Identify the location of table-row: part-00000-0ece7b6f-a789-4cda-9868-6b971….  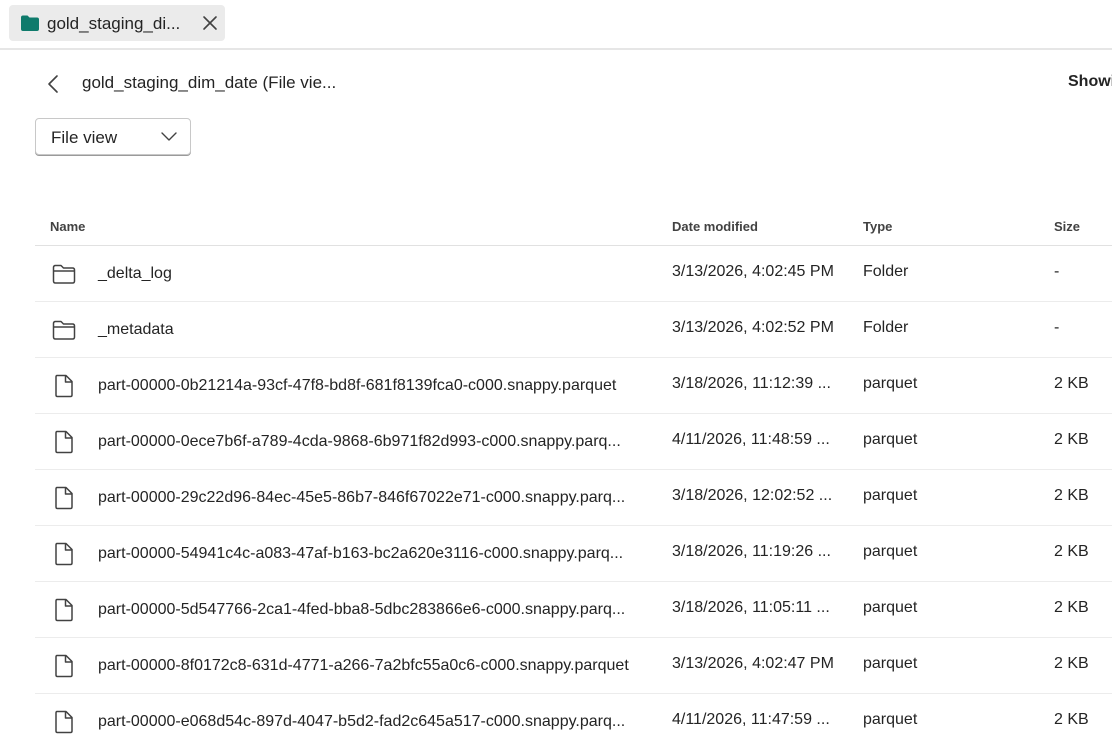
(573, 442).